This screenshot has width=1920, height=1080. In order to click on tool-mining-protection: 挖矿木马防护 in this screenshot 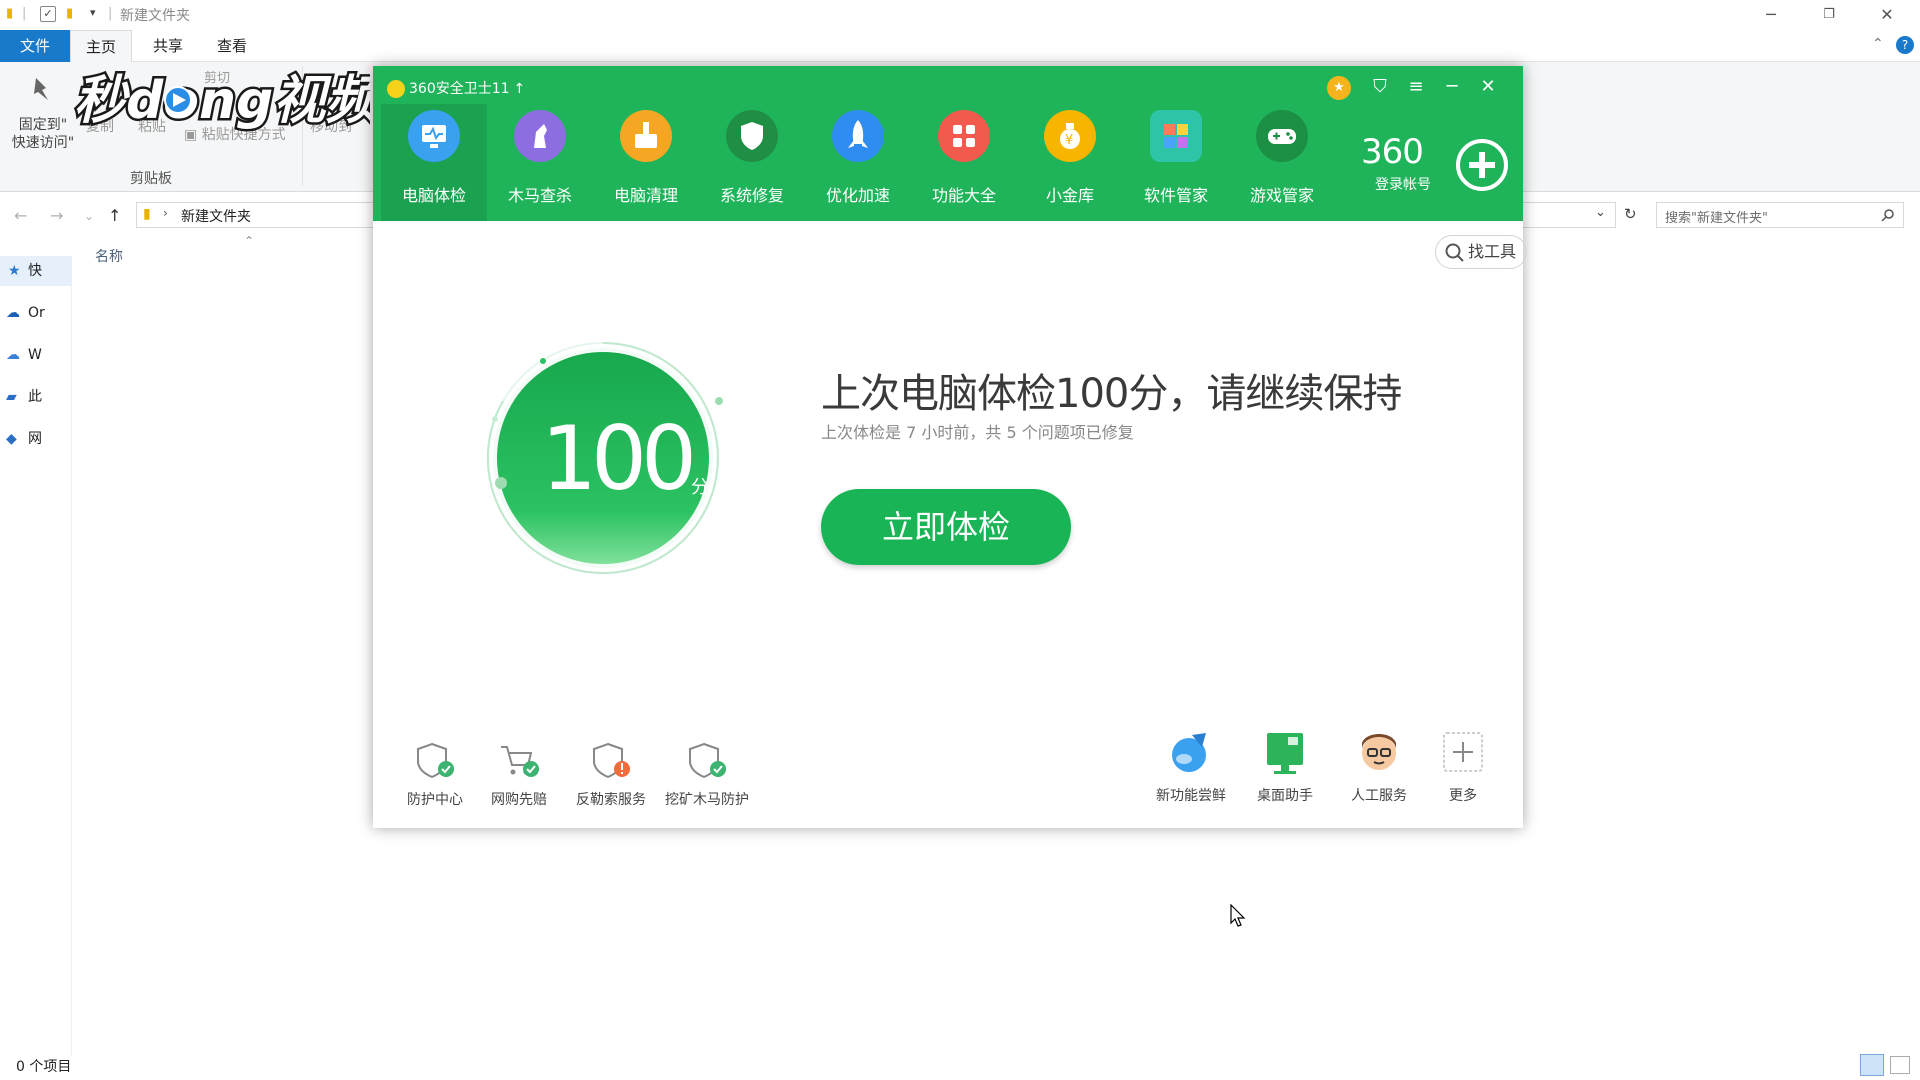, I will do `click(707, 775)`.